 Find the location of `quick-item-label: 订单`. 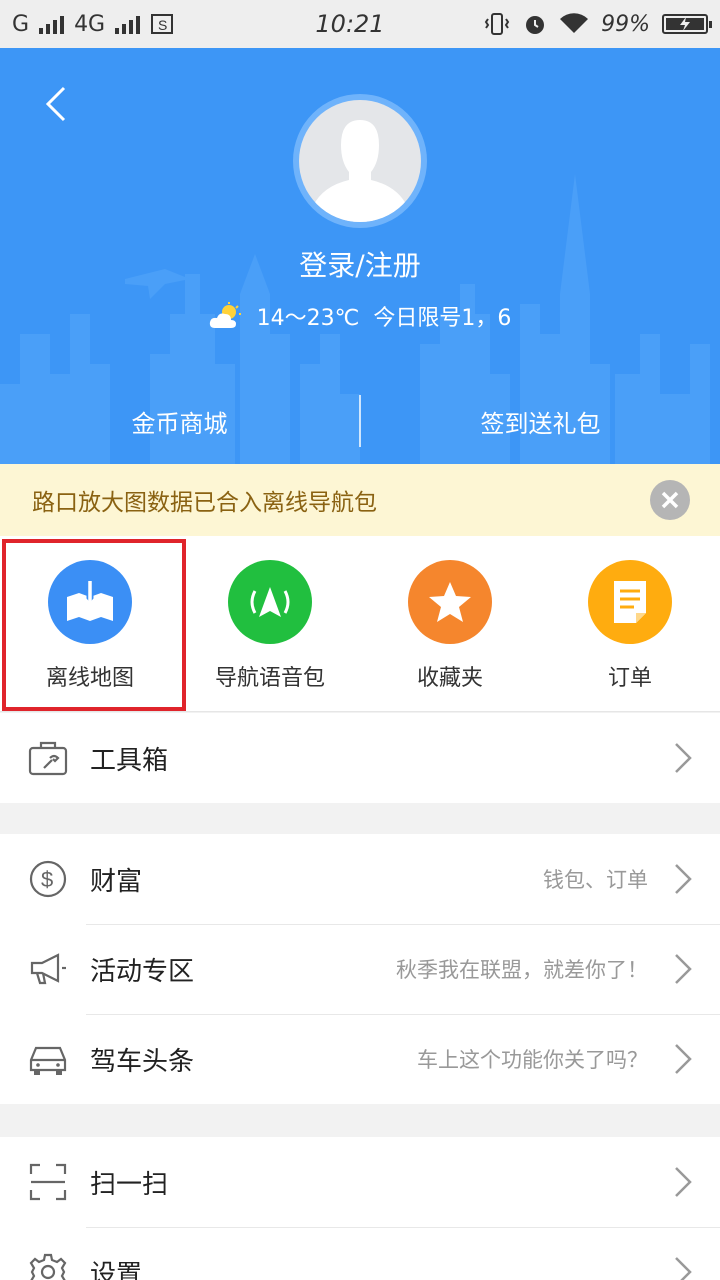

quick-item-label: 订单 is located at coordinates (629, 678).